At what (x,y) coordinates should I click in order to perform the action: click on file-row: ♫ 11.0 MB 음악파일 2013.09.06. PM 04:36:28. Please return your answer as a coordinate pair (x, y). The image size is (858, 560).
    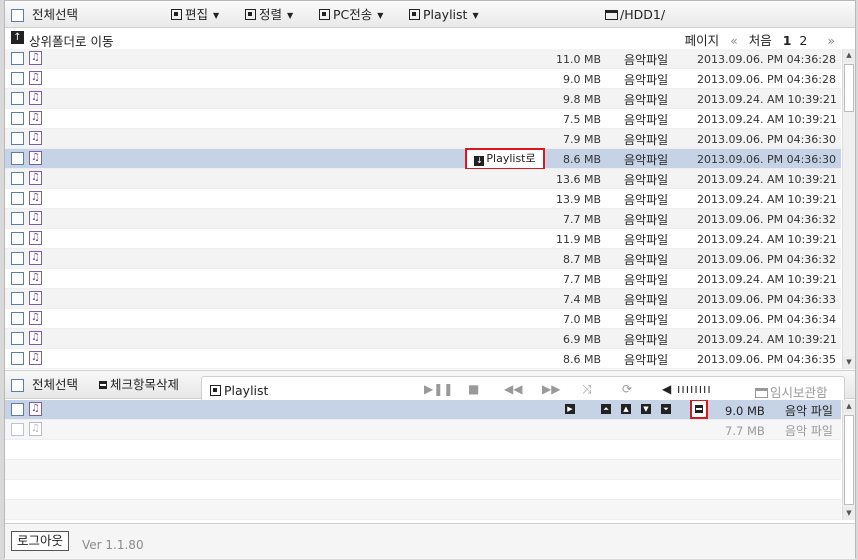
    Looking at the image, I should click on (423, 59).